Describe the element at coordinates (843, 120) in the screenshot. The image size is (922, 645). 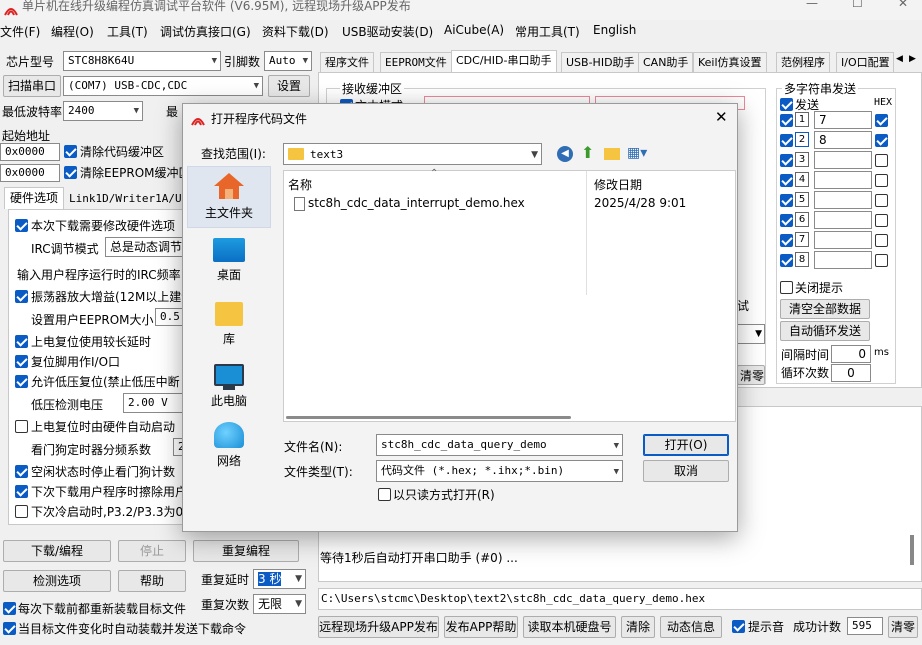
I see `row-1-field: 7` at that location.